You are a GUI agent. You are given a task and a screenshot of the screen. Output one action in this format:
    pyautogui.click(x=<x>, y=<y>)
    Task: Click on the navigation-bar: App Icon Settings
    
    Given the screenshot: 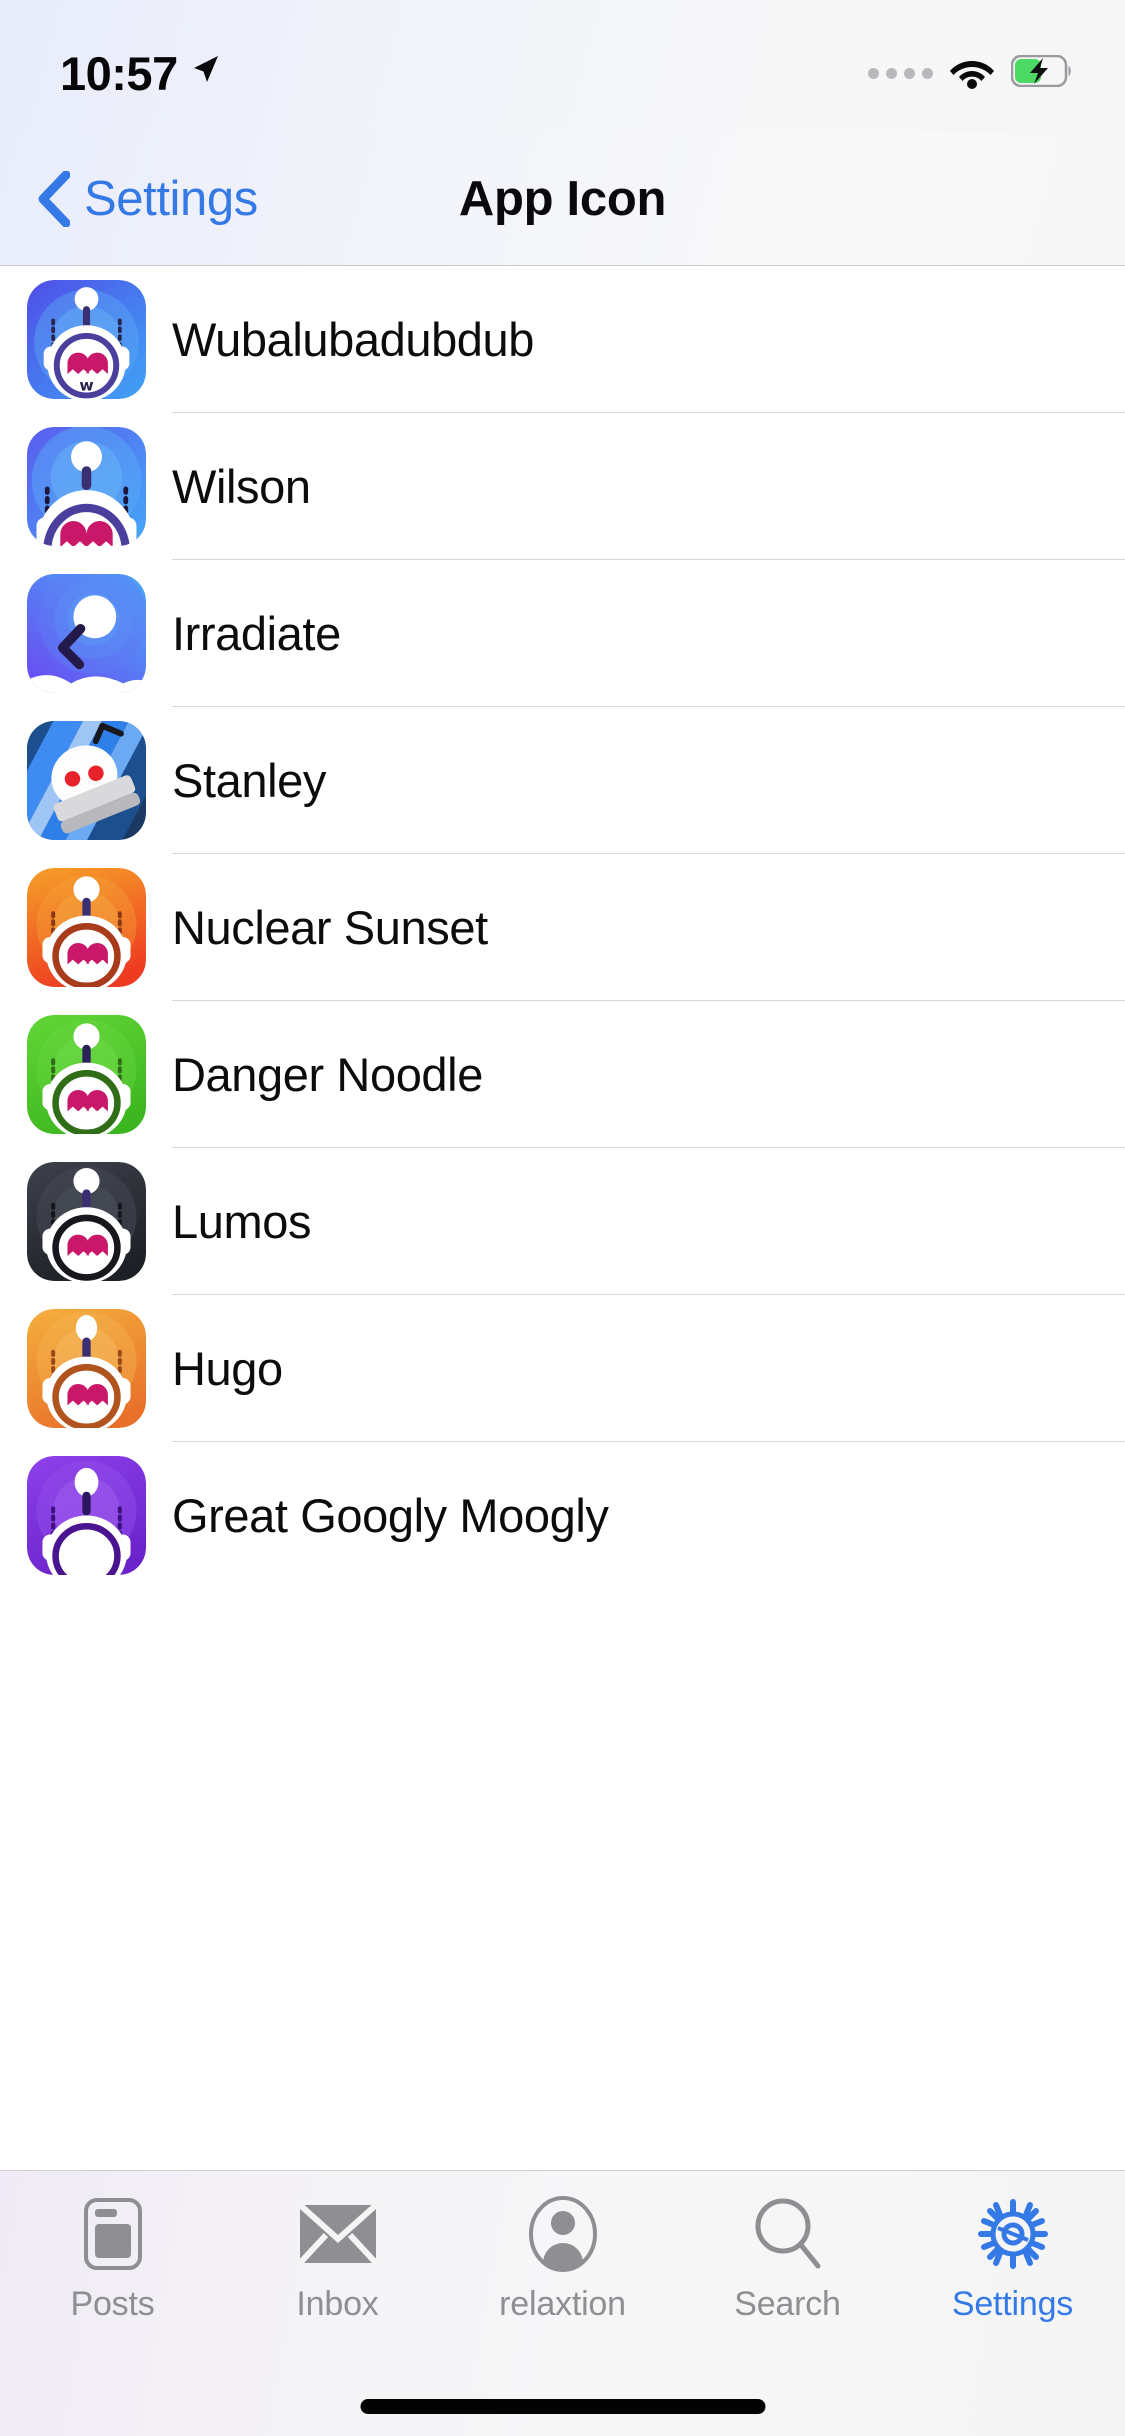 What is the action you would take?
    pyautogui.click(x=562, y=199)
    